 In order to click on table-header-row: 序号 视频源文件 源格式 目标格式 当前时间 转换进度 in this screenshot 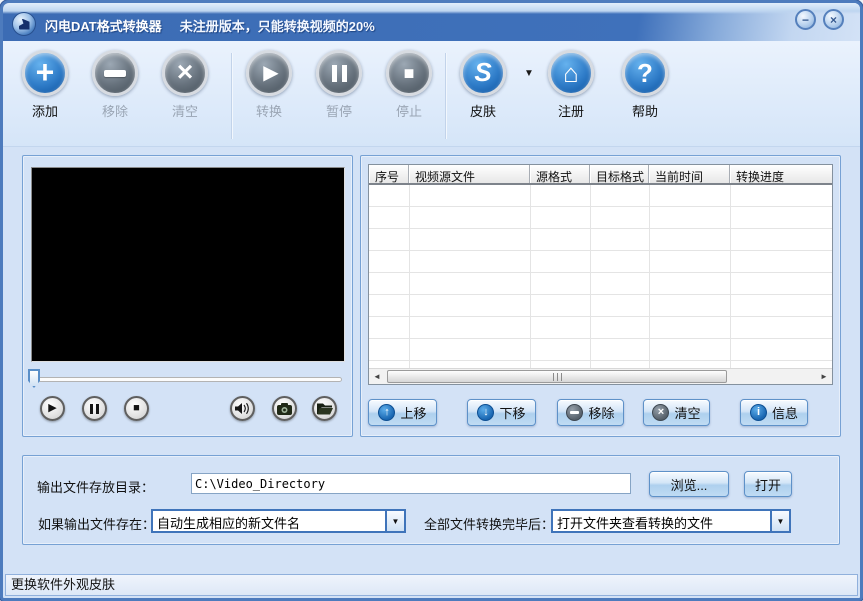, I will do `click(600, 175)`.